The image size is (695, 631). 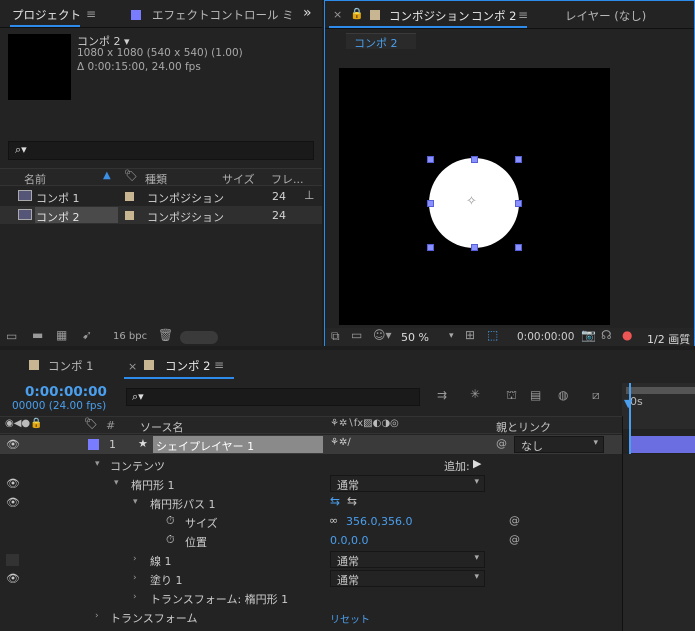 I want to click on tab-comp-name: コンポ 2, so click(x=493, y=16).